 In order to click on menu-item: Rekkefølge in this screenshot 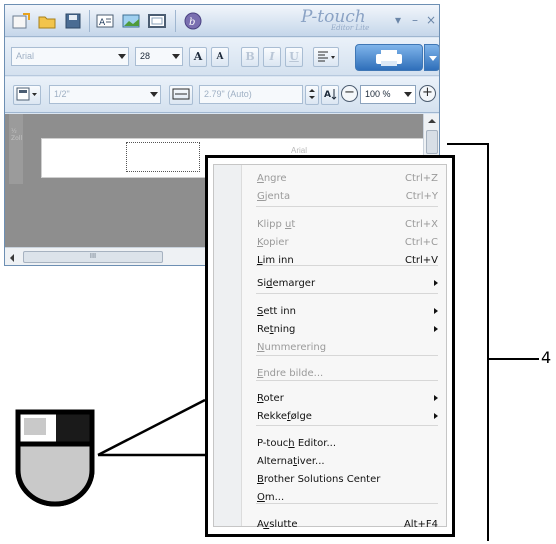, I will do `click(348, 416)`.